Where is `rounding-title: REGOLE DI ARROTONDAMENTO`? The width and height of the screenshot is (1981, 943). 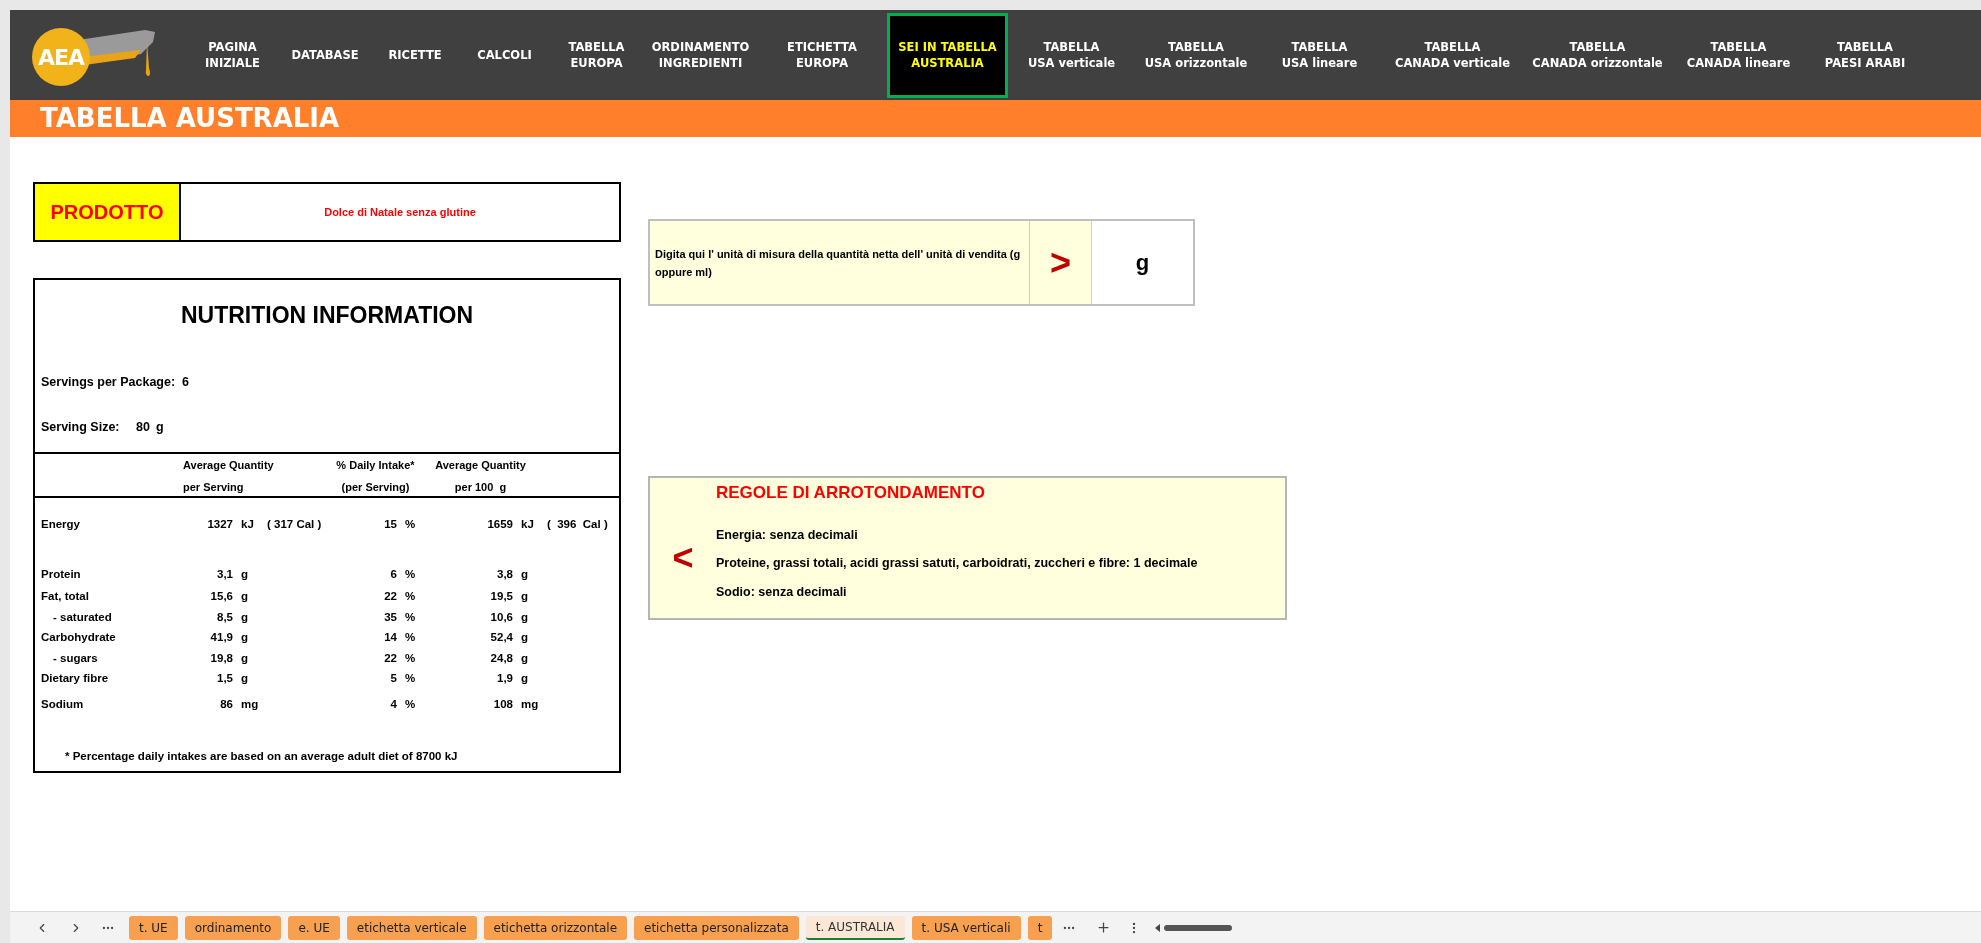 rounding-title: REGOLE DI ARROTONDAMENTO is located at coordinates (851, 493).